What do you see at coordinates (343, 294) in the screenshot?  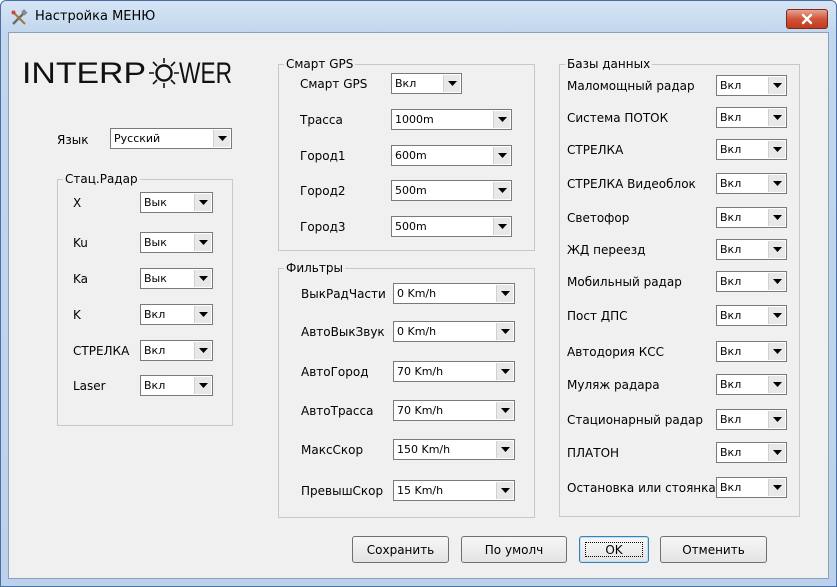 I see `filters-label: ВыкРадЧасти` at bounding box center [343, 294].